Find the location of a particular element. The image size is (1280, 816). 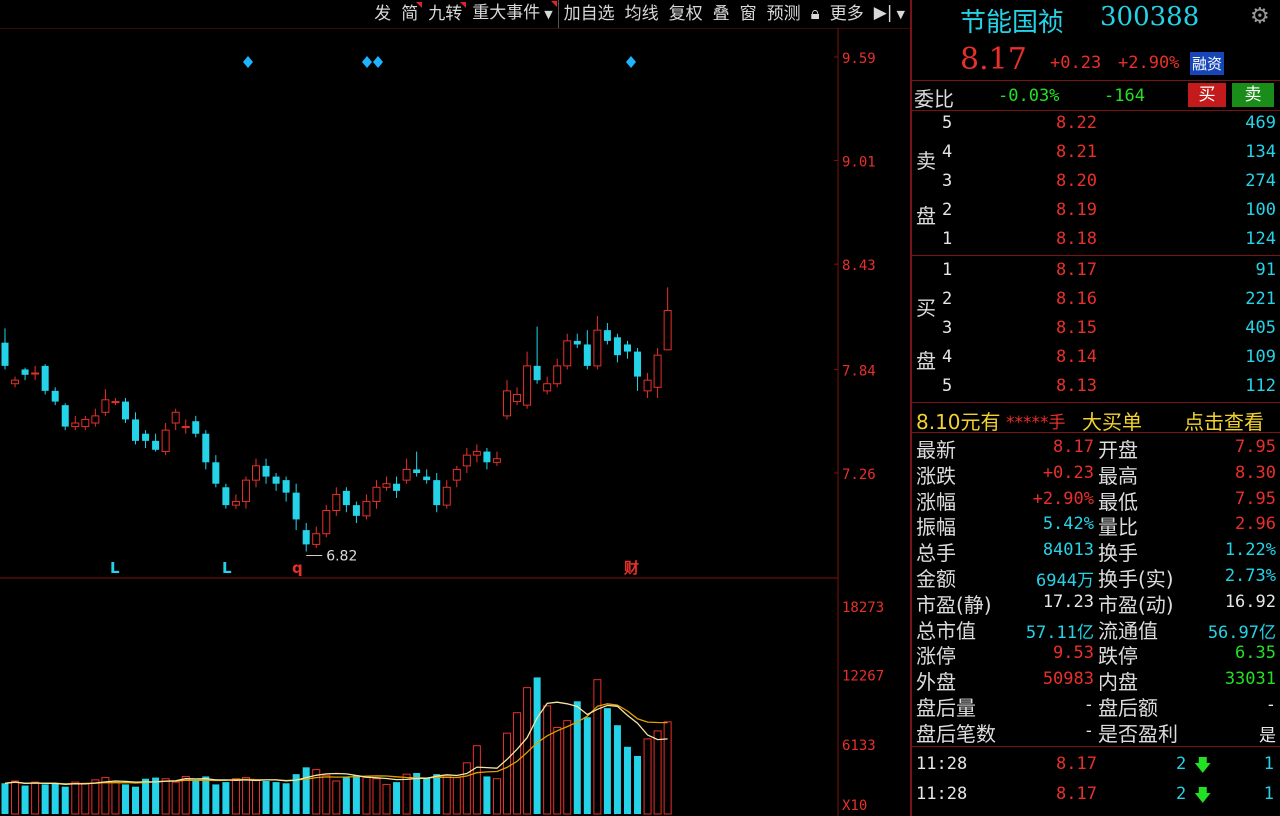

lock-icon: 🔒︎ is located at coordinates (815, 14).